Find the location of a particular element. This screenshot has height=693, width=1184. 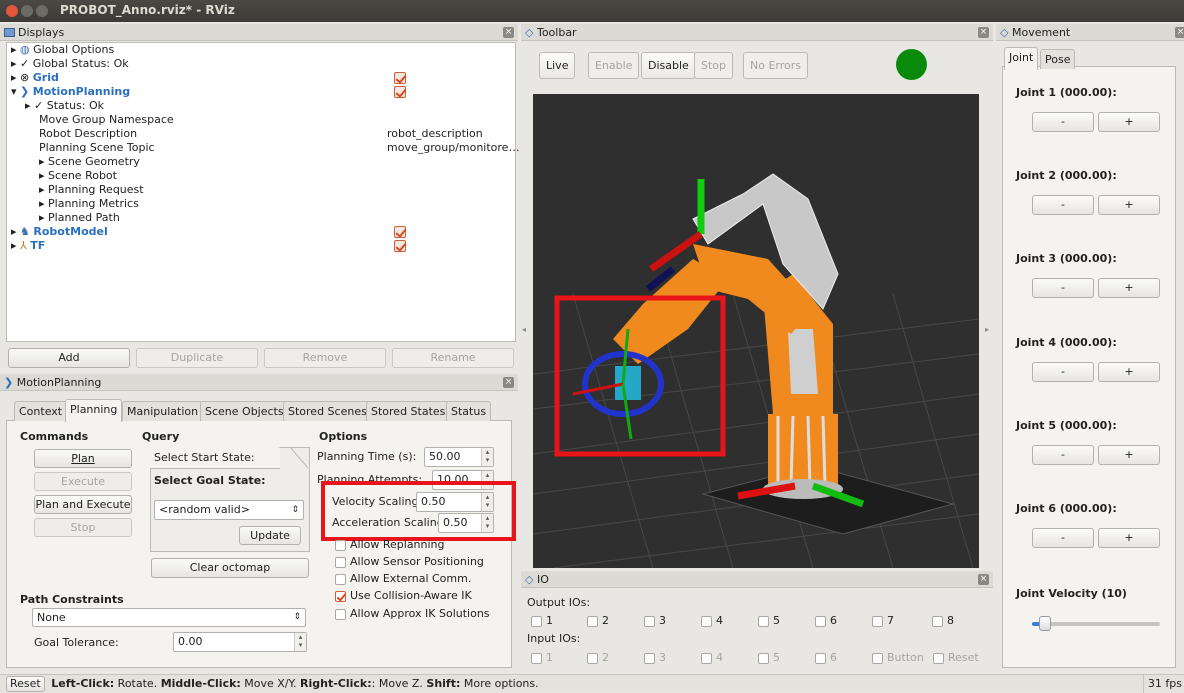

goal-tolerance-input: 0.00 ▴ ▾ is located at coordinates (240, 642).